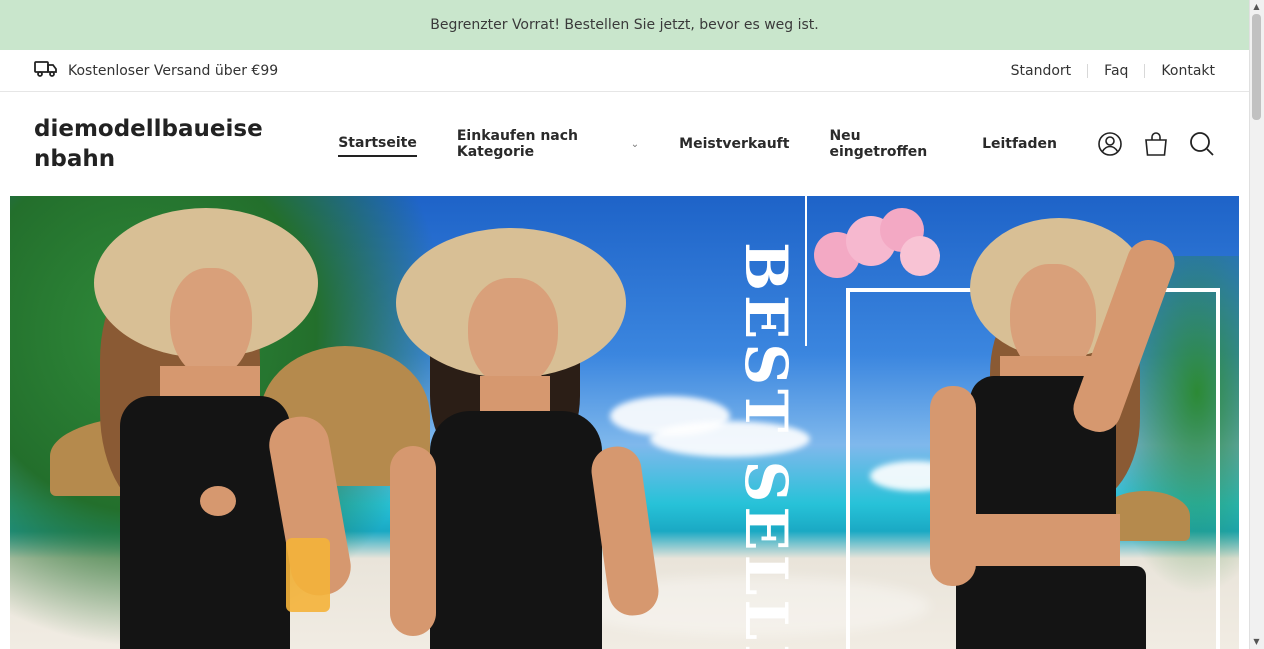  Describe the element at coordinates (1110, 144) in the screenshot. I see `account-icon` at that location.